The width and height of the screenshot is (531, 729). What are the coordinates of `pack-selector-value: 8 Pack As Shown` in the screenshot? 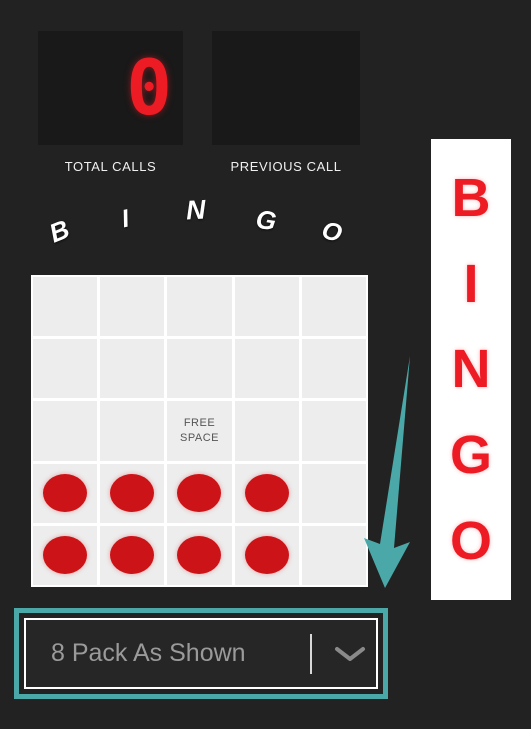 It's located at (148, 653).